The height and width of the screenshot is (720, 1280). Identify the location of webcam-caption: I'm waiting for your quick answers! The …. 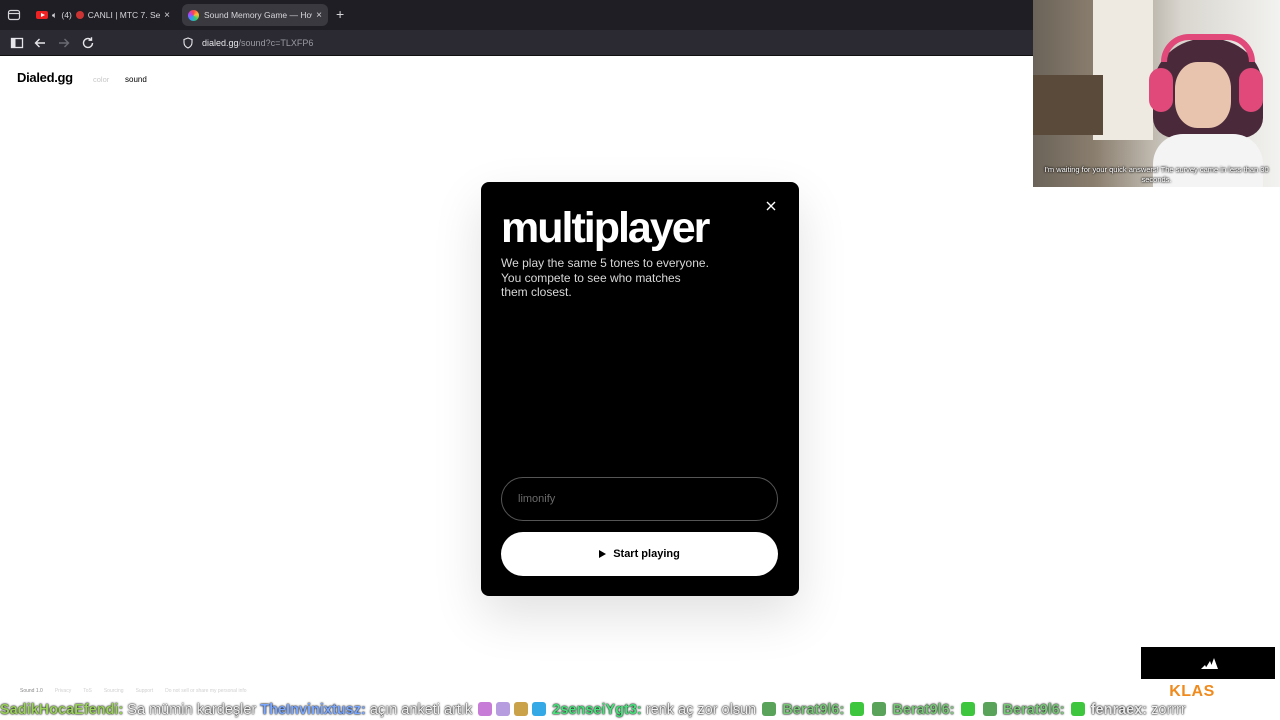
(1156, 174).